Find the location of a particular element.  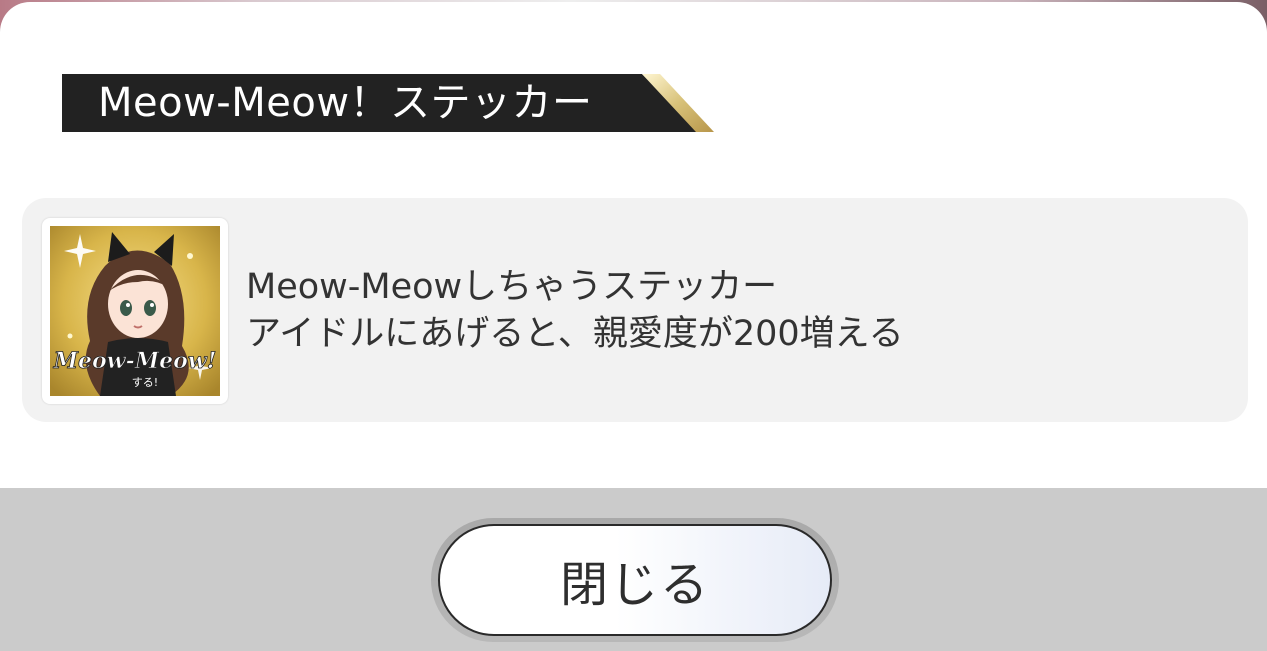

title-banner: Meow-Meow！ステッカー is located at coordinates (388, 103).